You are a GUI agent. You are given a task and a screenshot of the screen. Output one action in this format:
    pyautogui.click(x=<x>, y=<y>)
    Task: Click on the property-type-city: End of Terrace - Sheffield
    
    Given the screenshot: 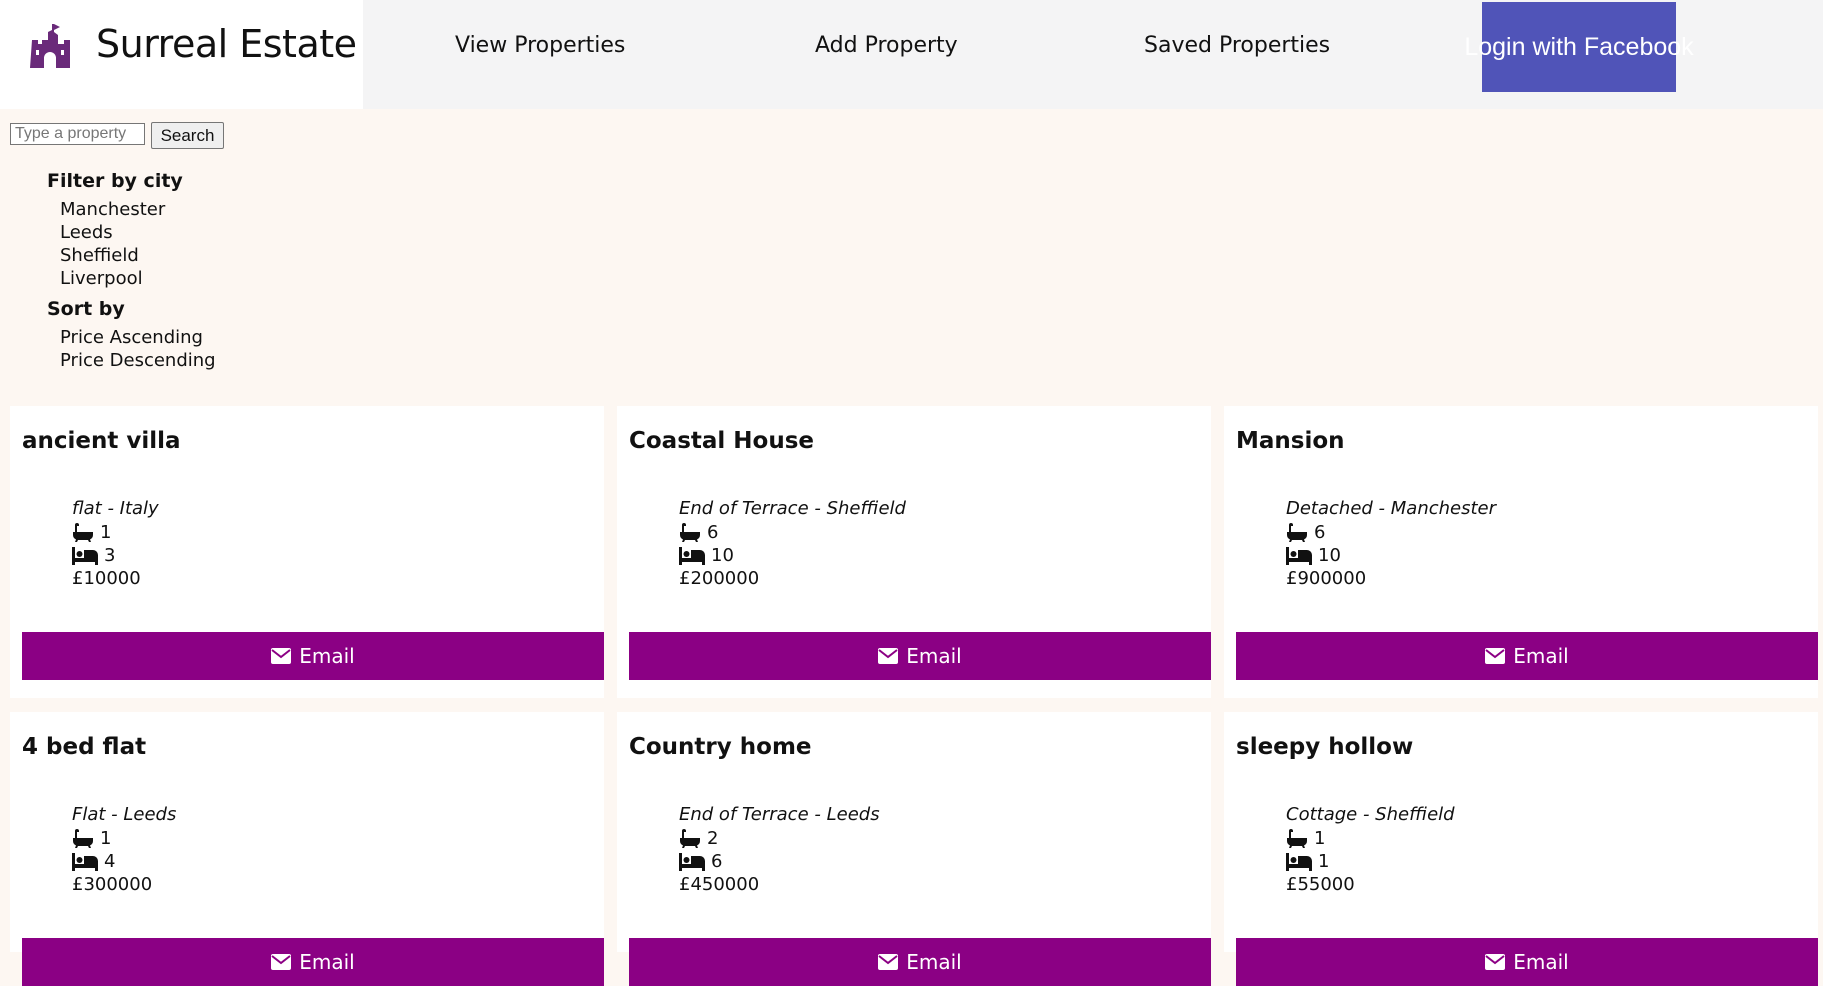 What is the action you would take?
    pyautogui.click(x=792, y=508)
    